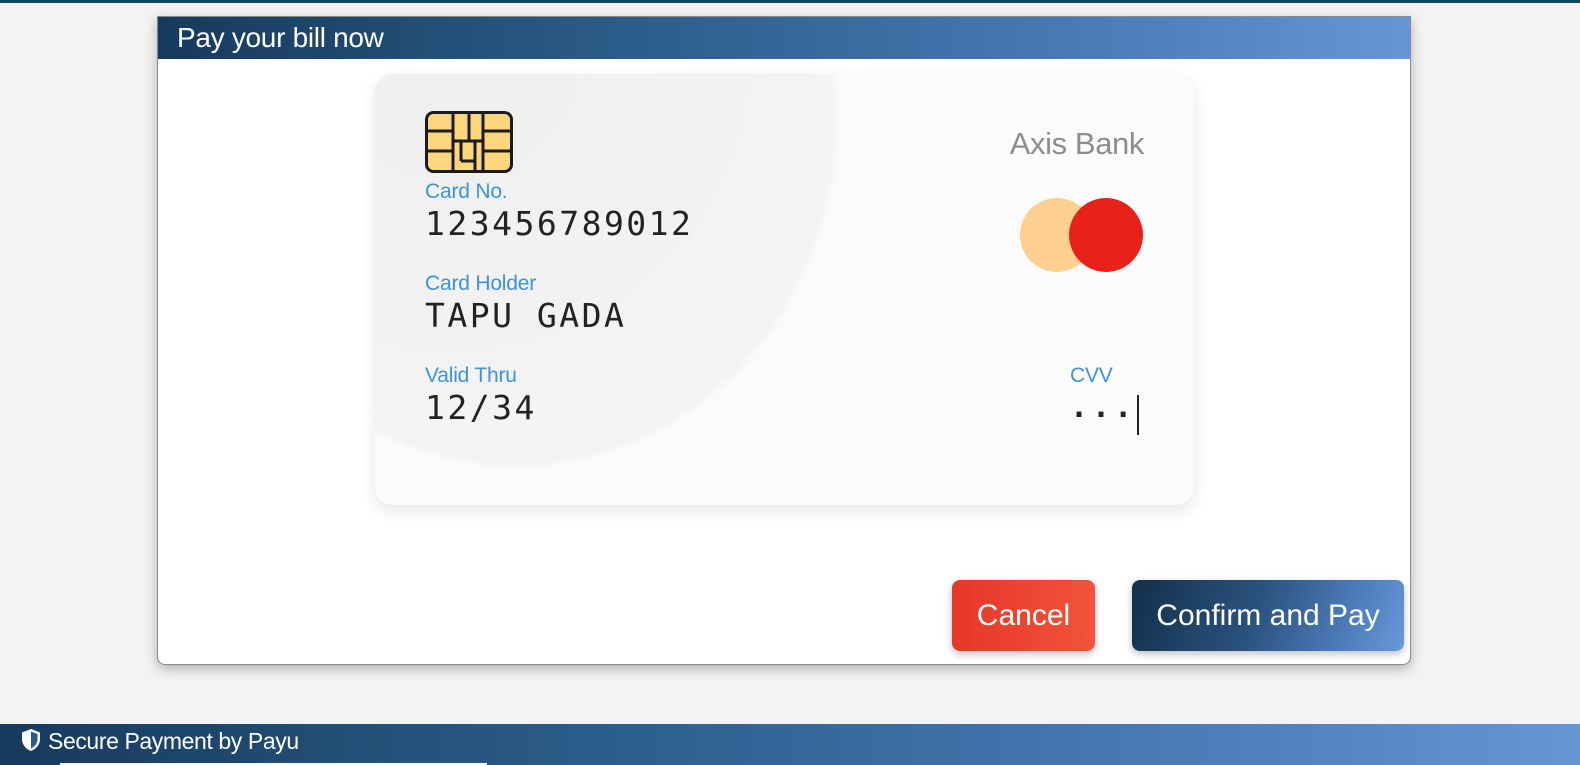  I want to click on cvv-masked-value: ···, so click(1103, 415).